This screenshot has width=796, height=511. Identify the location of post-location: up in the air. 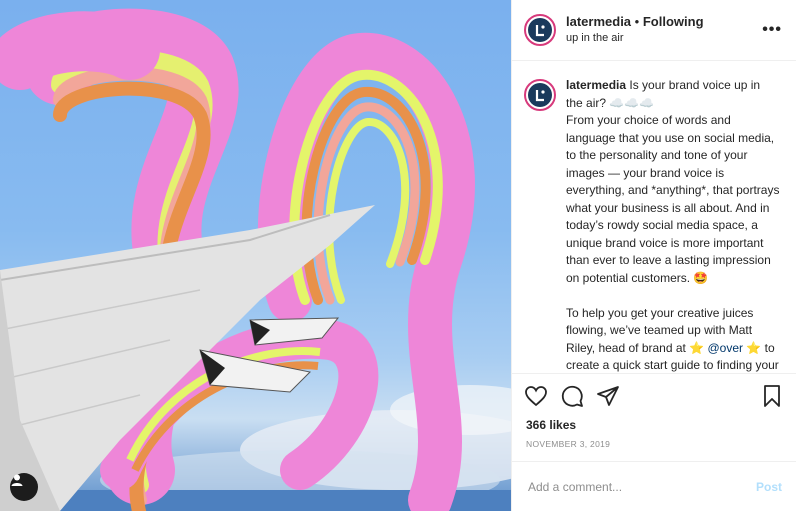
(664, 38).